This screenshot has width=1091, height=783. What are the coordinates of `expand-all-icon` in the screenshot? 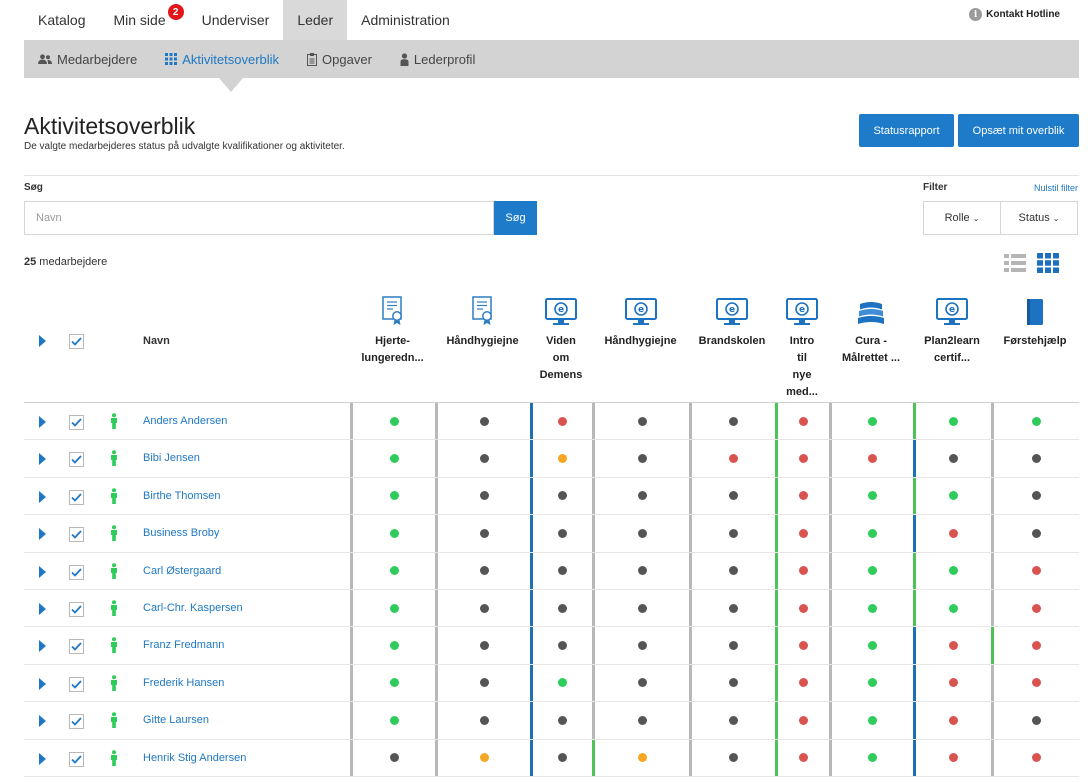 It's located at (42, 341).